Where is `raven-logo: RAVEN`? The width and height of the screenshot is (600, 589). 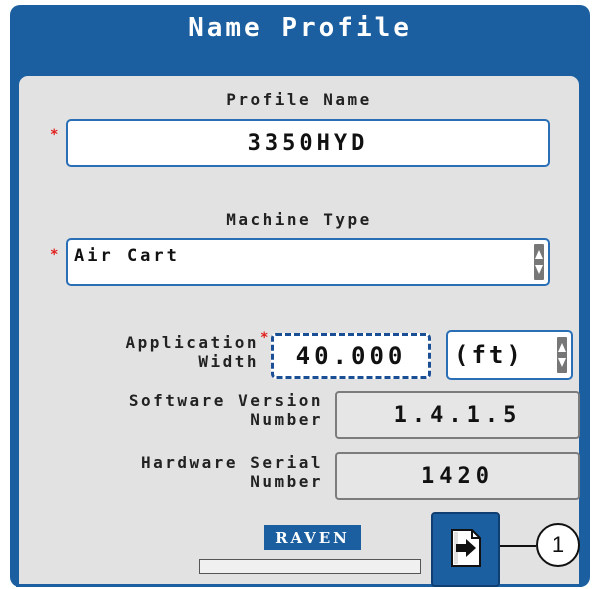 raven-logo: RAVEN is located at coordinates (312, 537).